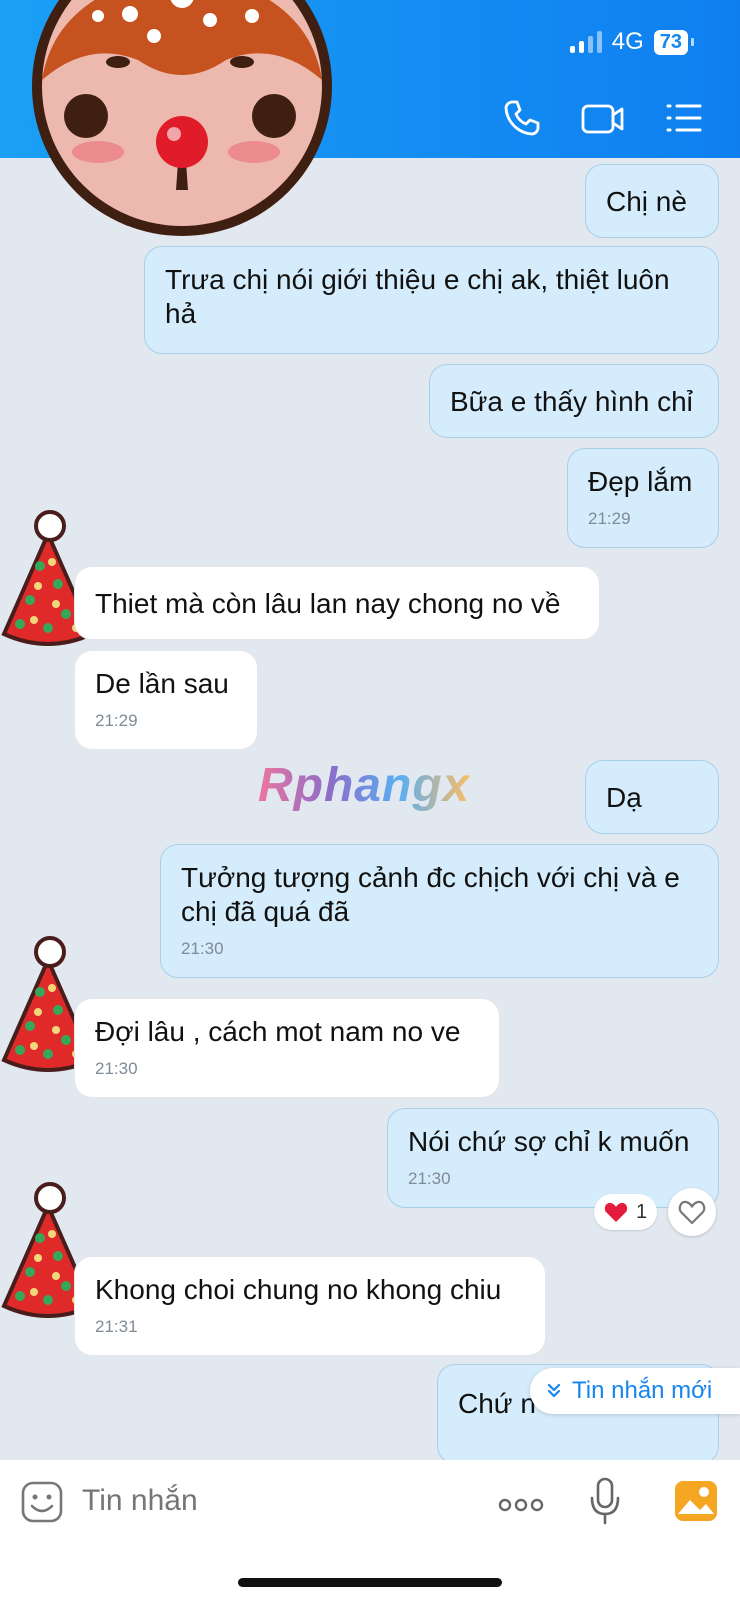  I want to click on video-call-icon, so click(603, 118).